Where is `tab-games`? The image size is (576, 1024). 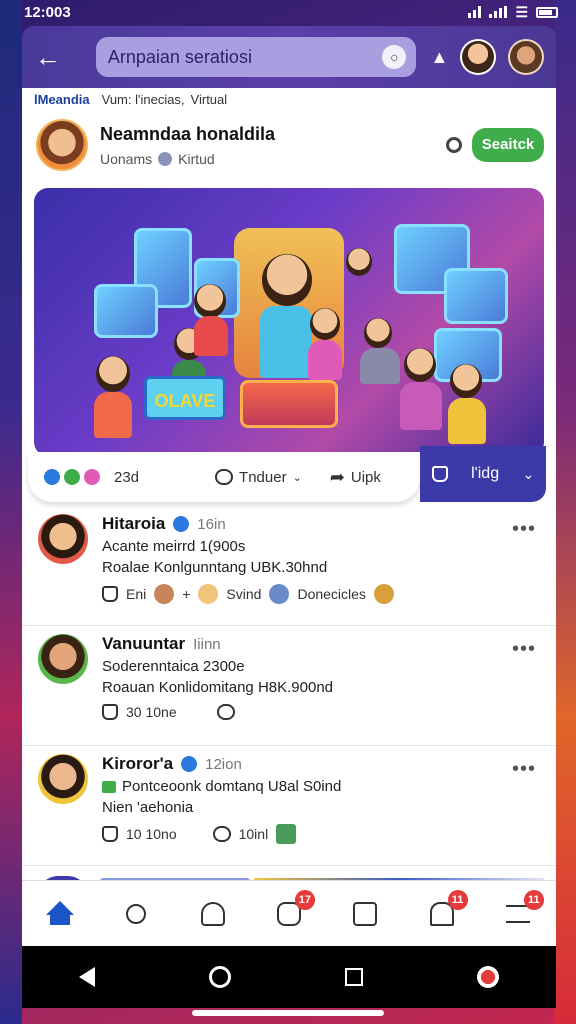 tab-games is located at coordinates (365, 914).